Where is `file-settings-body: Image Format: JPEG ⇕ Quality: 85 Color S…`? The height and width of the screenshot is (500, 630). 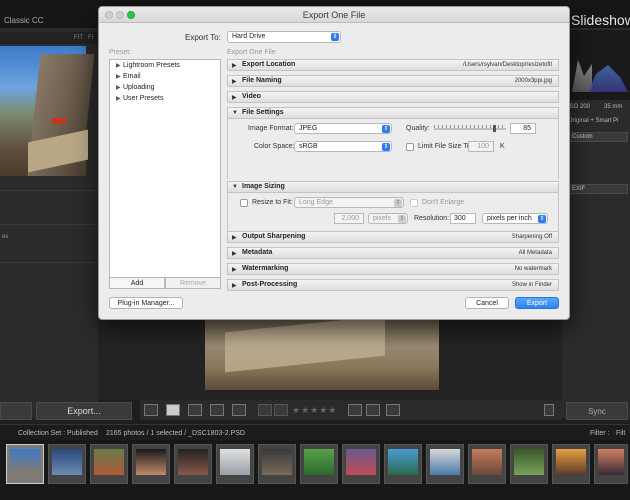 file-settings-body: Image Format: JPEG ⇕ Quality: 85 Color S… is located at coordinates (393, 149).